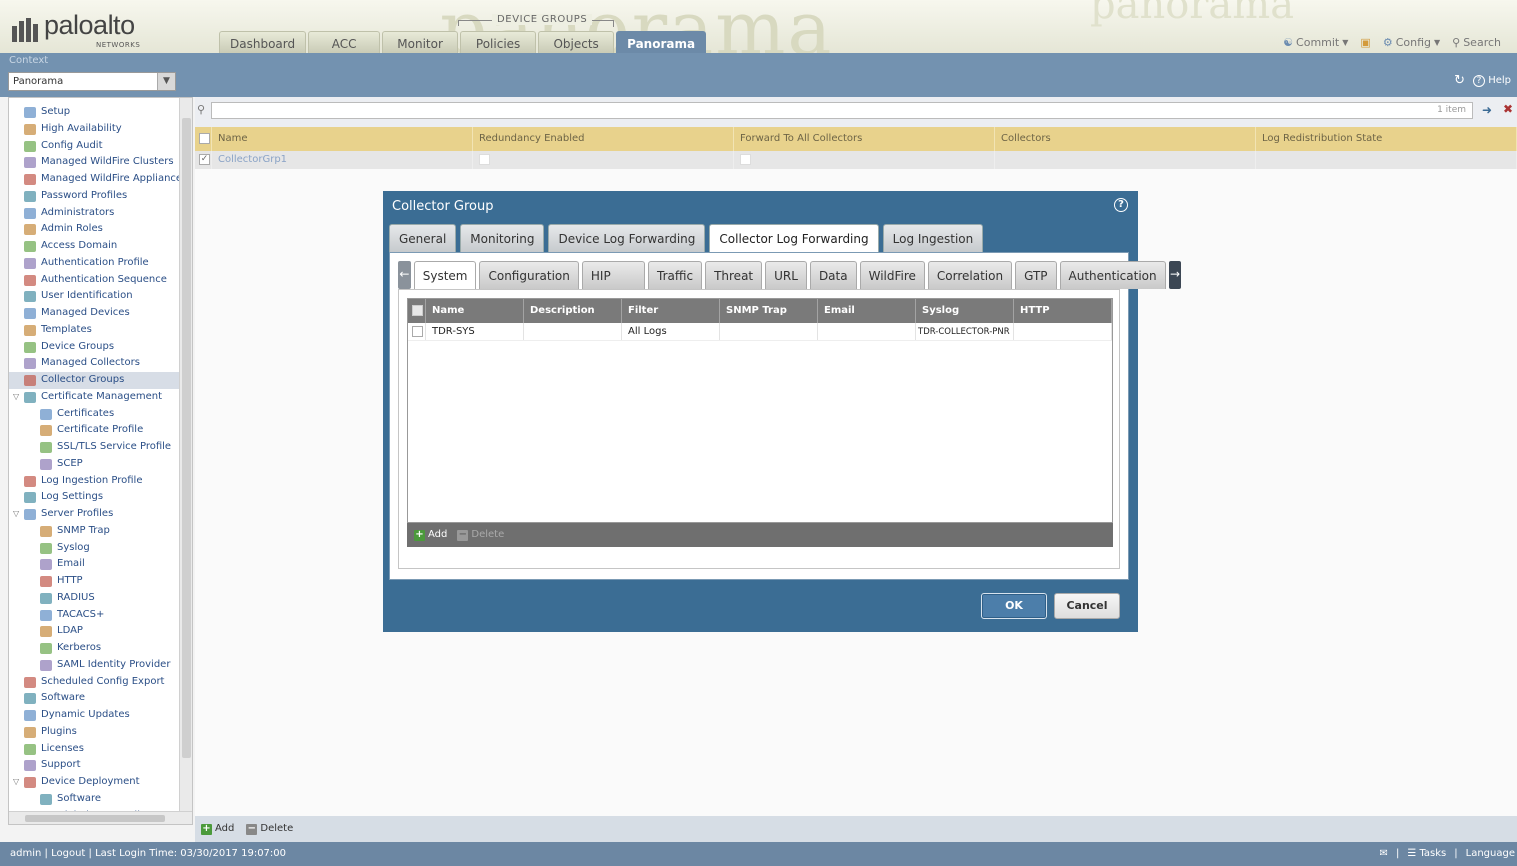  What do you see at coordinates (98, 179) in the screenshot?
I see `sidebar-item: Managed WildFire Appliances` at bounding box center [98, 179].